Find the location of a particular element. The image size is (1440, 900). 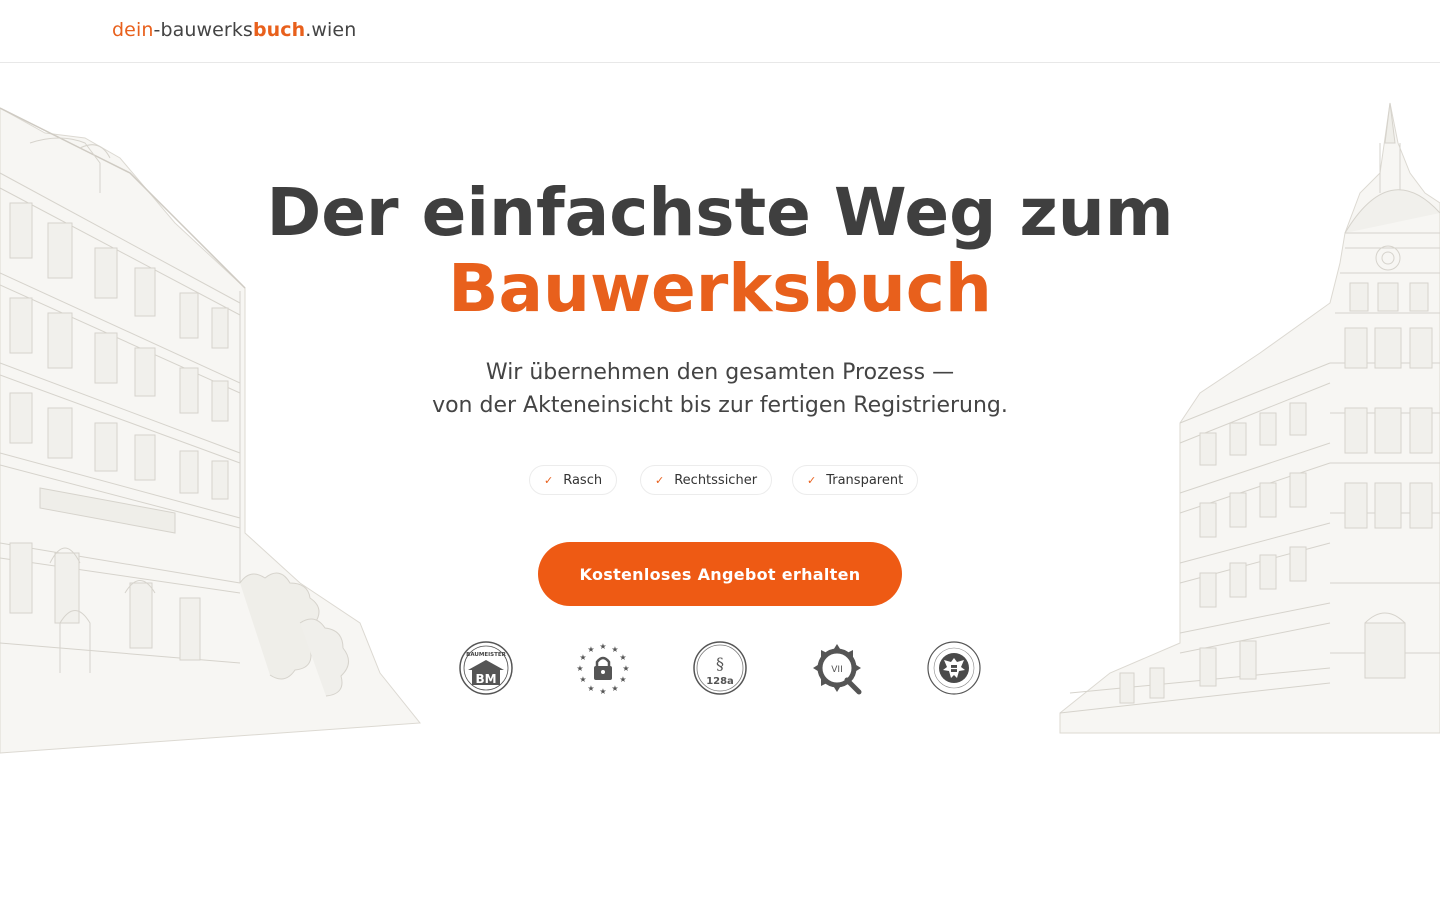

logo-part-bauwerks: -bauwerks is located at coordinates (203, 30).